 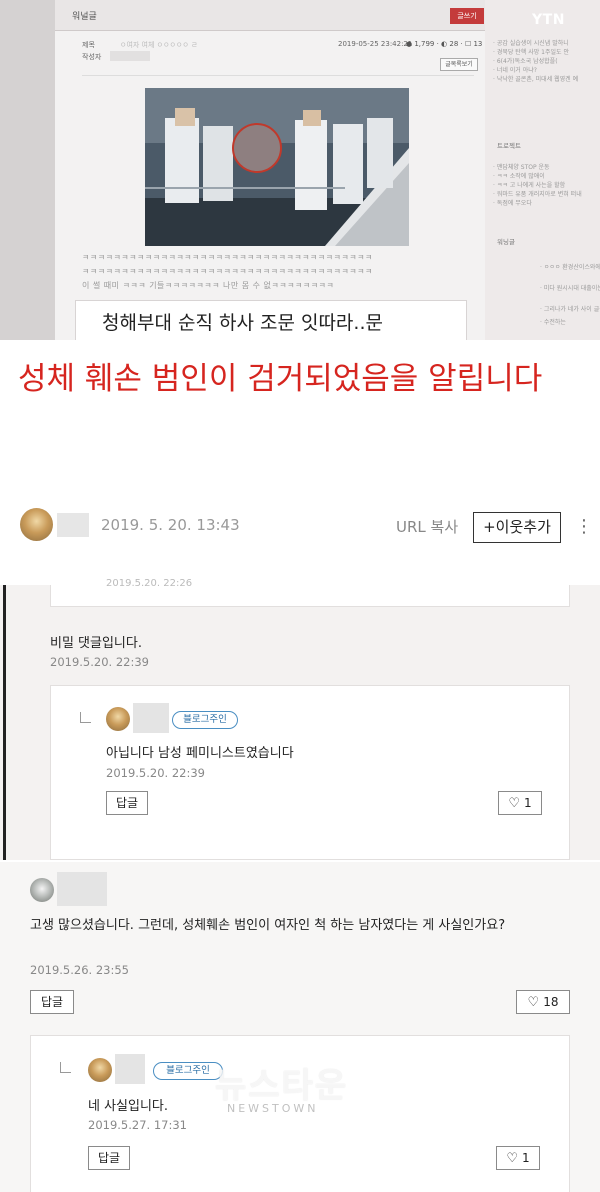 What do you see at coordinates (277, 167) in the screenshot?
I see `news-photo` at bounding box center [277, 167].